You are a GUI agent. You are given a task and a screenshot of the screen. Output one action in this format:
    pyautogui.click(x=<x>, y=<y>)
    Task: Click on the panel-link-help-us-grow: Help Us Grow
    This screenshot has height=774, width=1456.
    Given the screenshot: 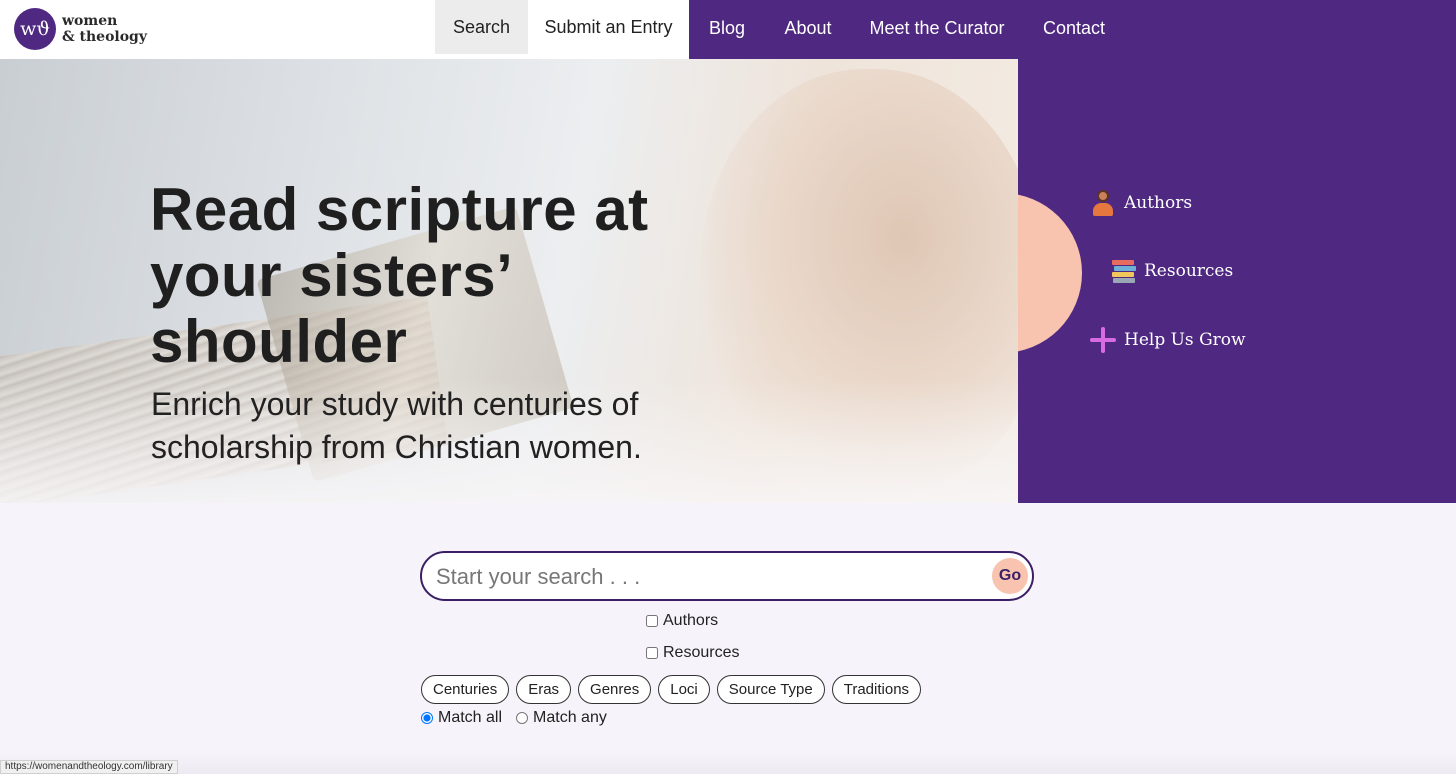 What is the action you would take?
    pyautogui.click(x=1168, y=340)
    